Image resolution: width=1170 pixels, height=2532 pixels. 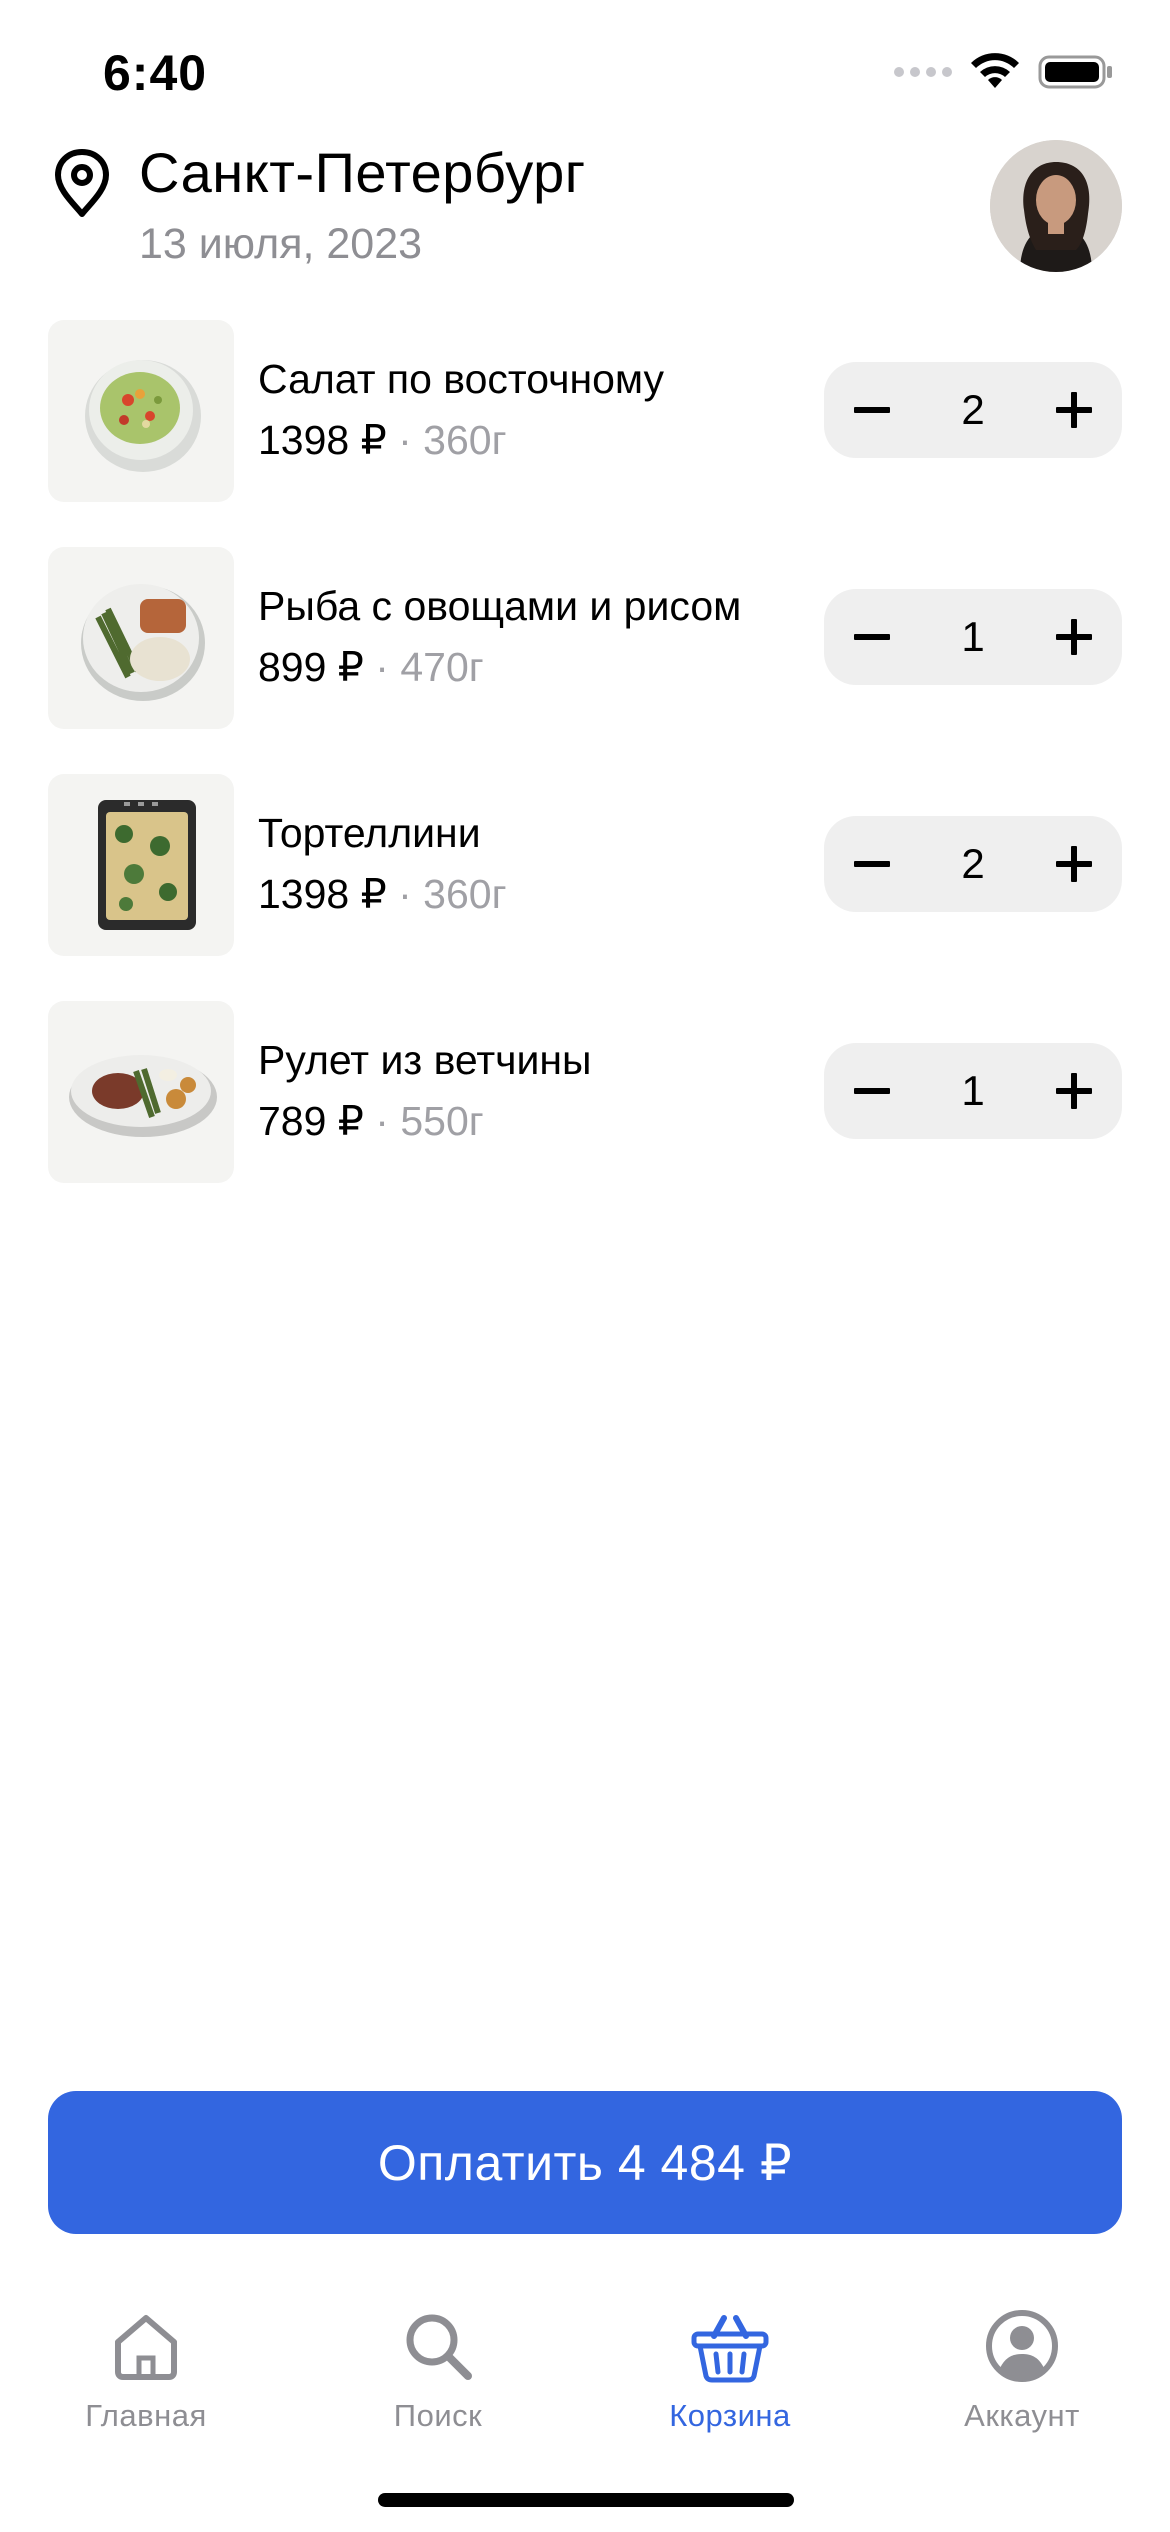 What do you see at coordinates (995, 70) in the screenshot?
I see `wifi-icon` at bounding box center [995, 70].